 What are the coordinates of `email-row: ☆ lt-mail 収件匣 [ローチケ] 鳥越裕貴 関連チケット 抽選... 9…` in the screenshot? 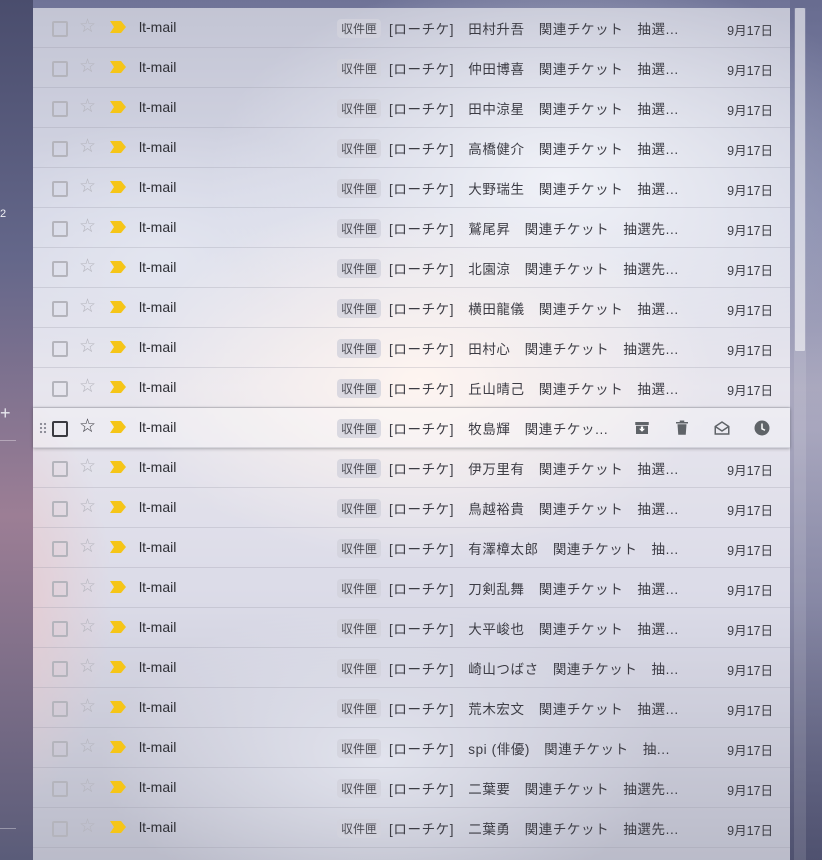 It's located at (411, 508).